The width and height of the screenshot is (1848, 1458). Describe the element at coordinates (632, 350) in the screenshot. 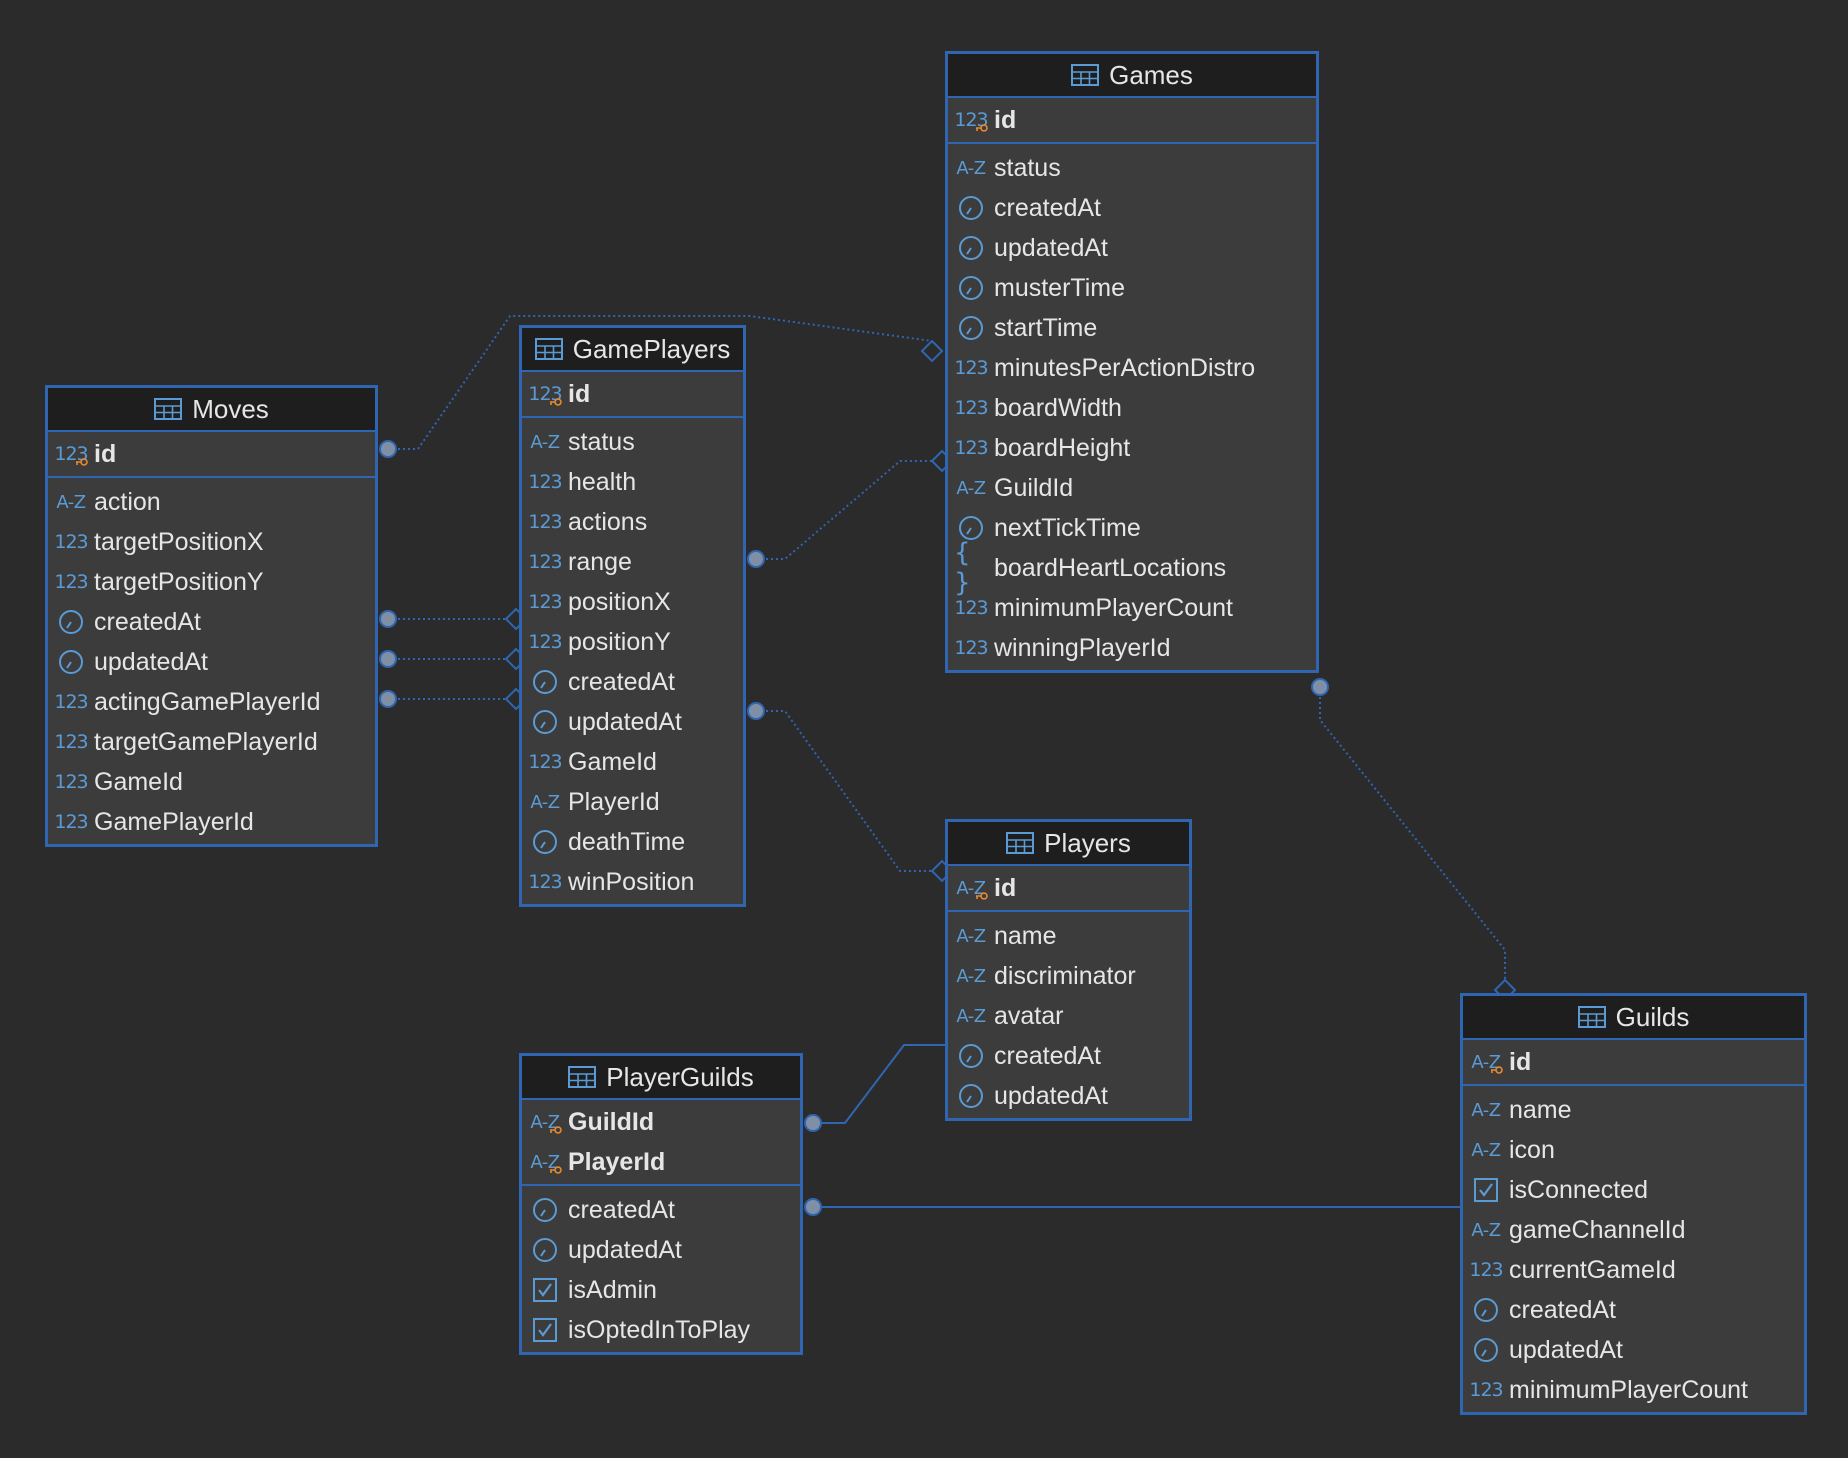

I see `table-header: GamePlayers` at that location.